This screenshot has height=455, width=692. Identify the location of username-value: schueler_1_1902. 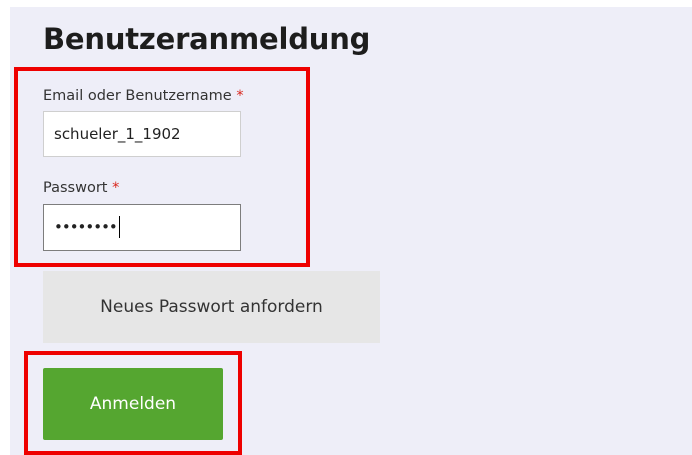
(117, 134).